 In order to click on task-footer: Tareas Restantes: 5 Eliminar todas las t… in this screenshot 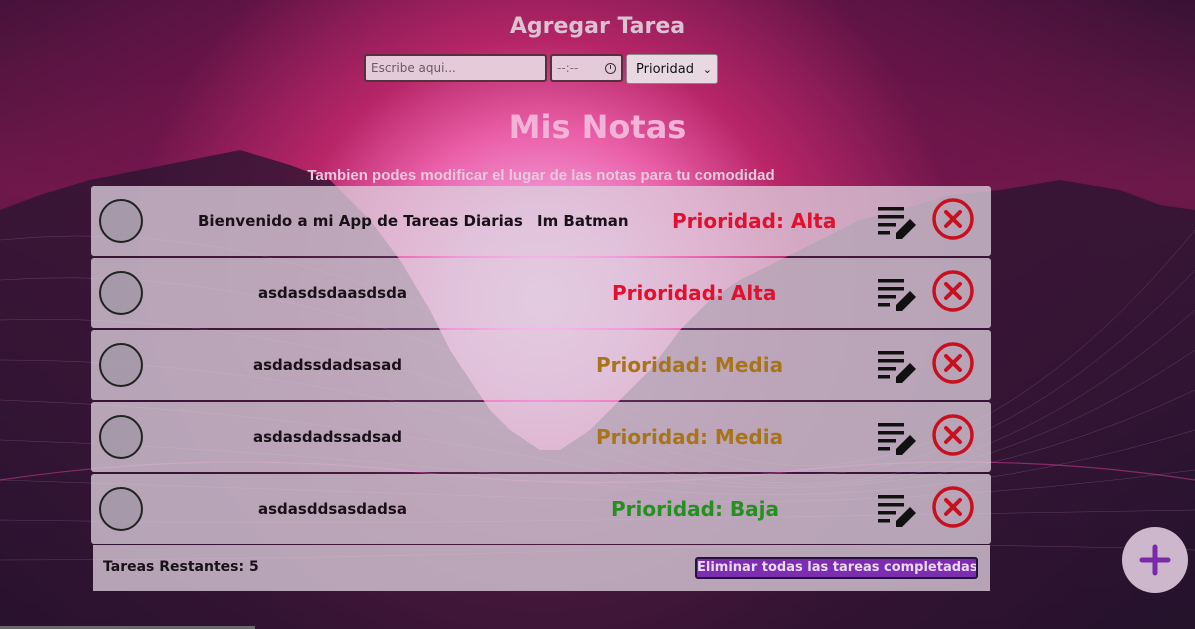, I will do `click(541, 568)`.